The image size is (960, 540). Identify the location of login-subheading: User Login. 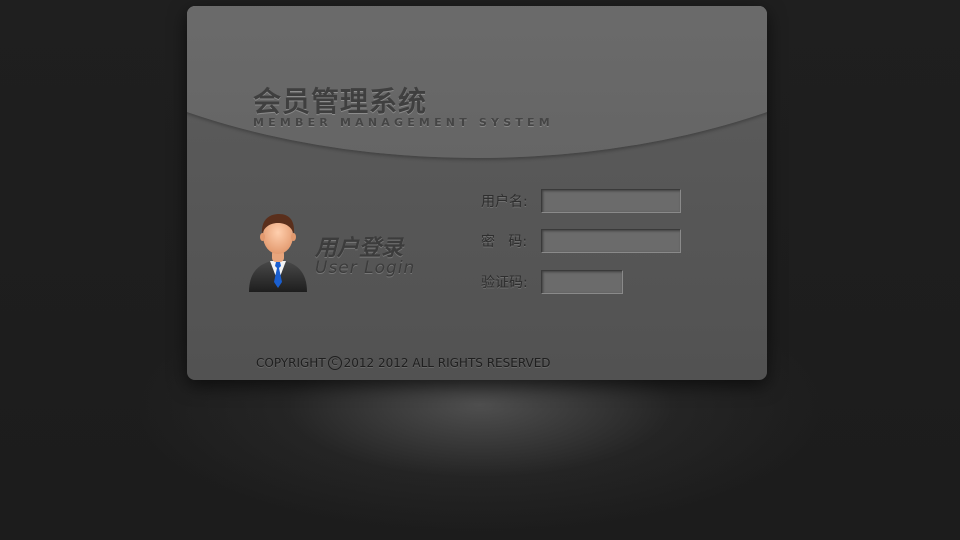
(365, 268).